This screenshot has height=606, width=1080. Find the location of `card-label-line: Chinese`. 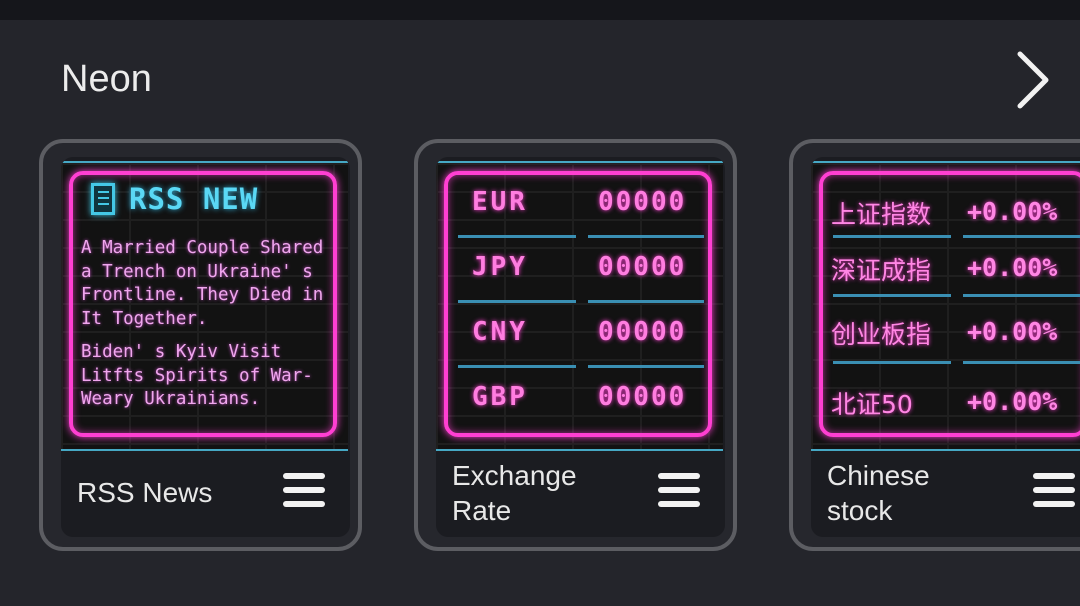

card-label-line: Chinese is located at coordinates (878, 475).